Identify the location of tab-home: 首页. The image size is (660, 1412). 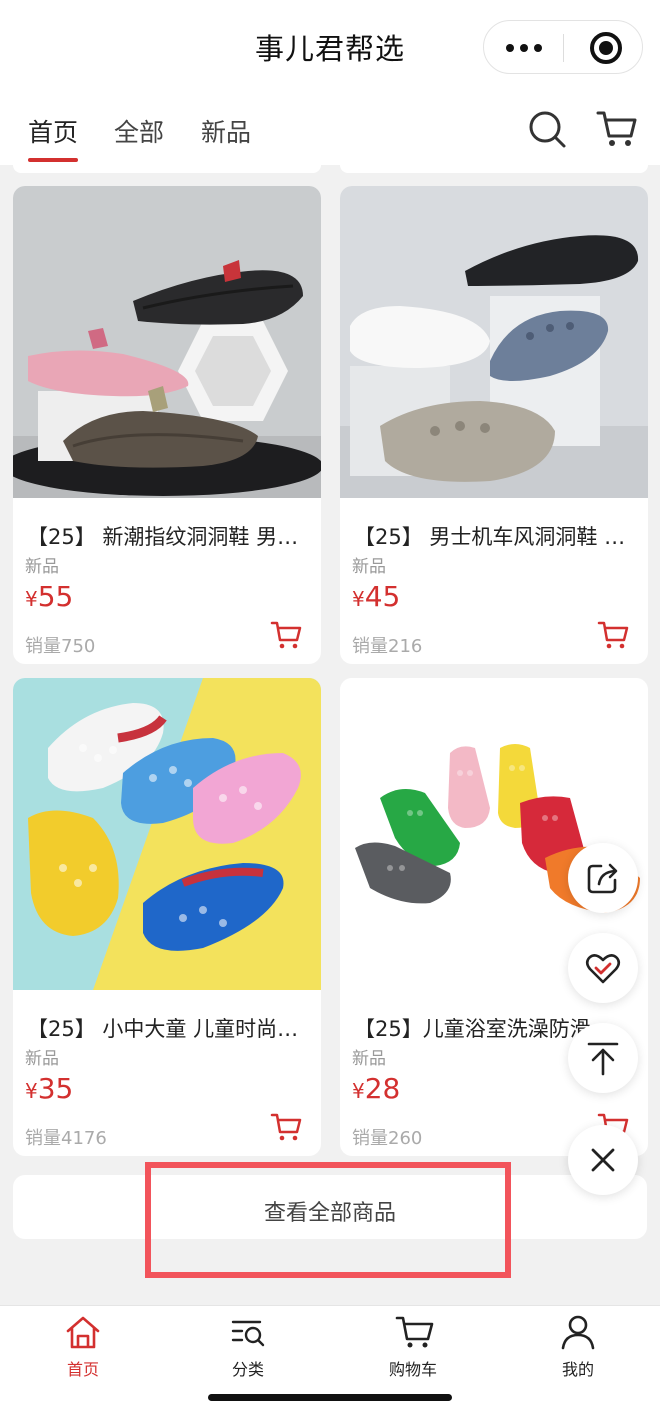
(53, 131).